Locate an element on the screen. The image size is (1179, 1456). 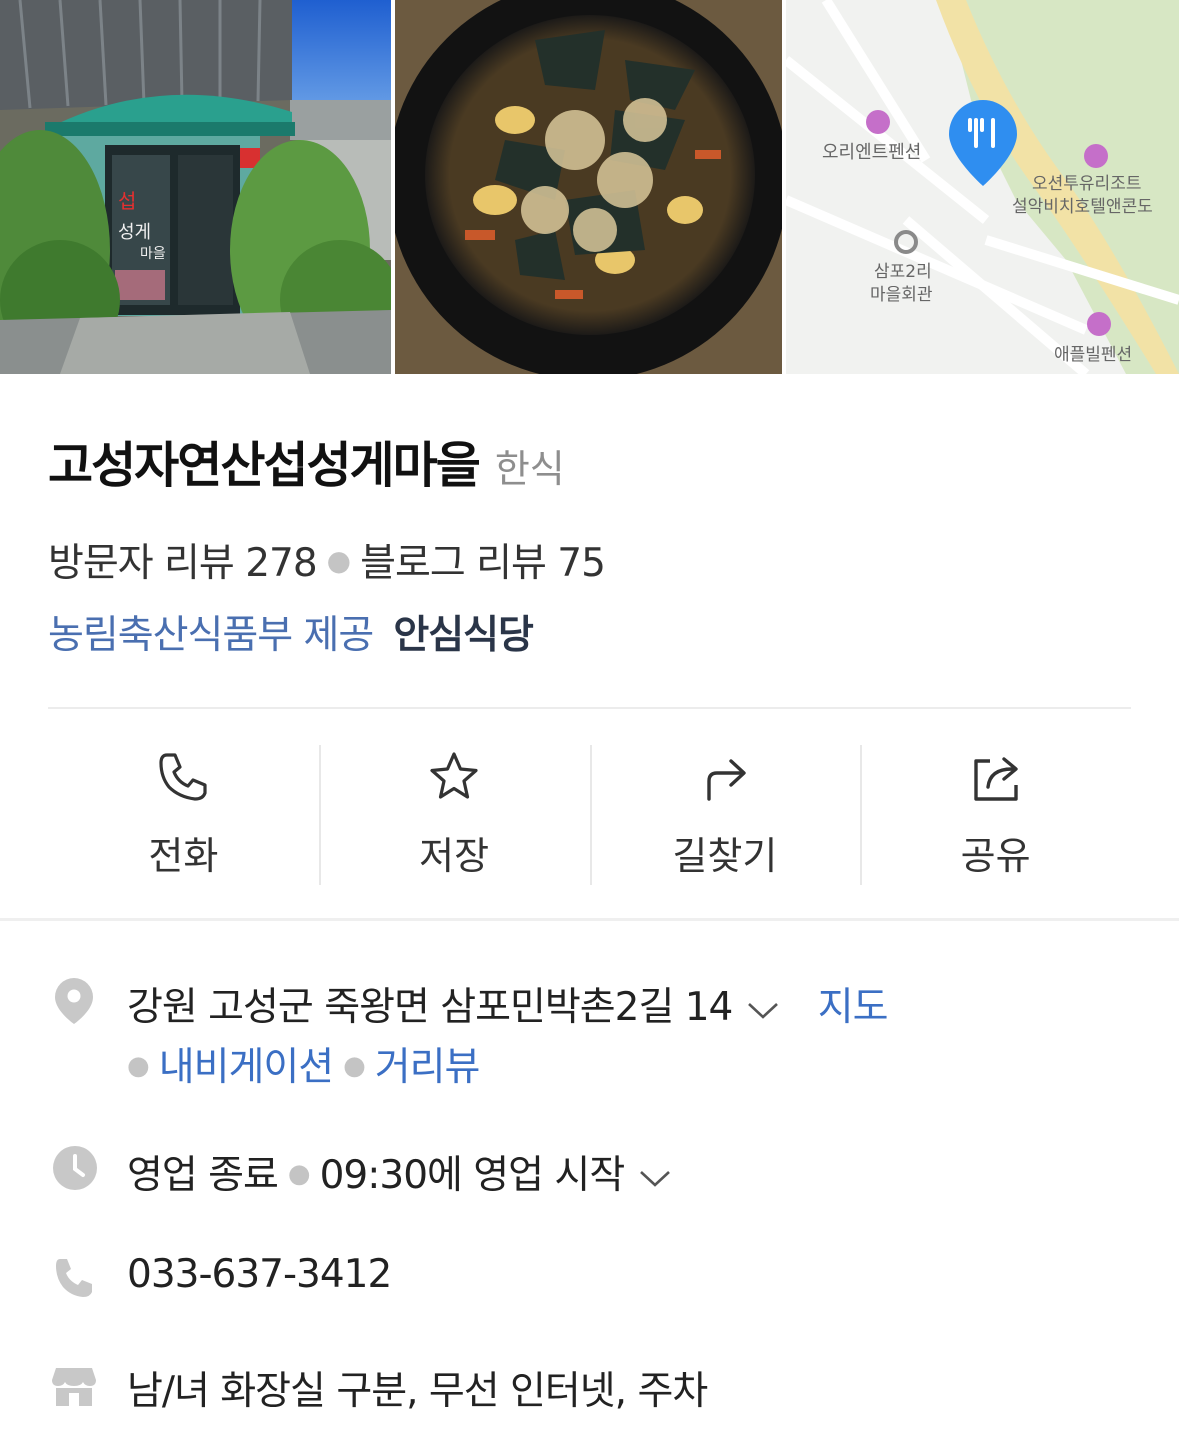
directions-label: 길찾기 is located at coordinates (725, 856).